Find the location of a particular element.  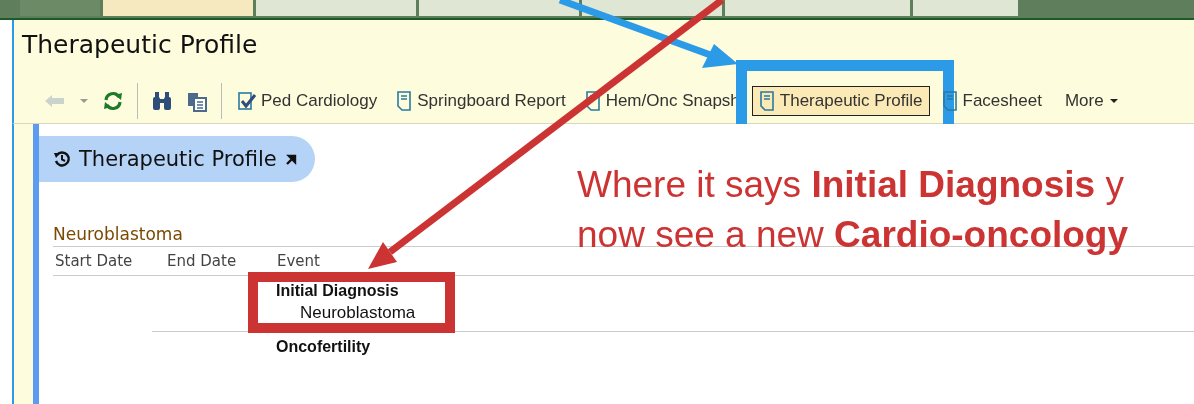

page-title: Therapeutic Profile is located at coordinates (140, 44).